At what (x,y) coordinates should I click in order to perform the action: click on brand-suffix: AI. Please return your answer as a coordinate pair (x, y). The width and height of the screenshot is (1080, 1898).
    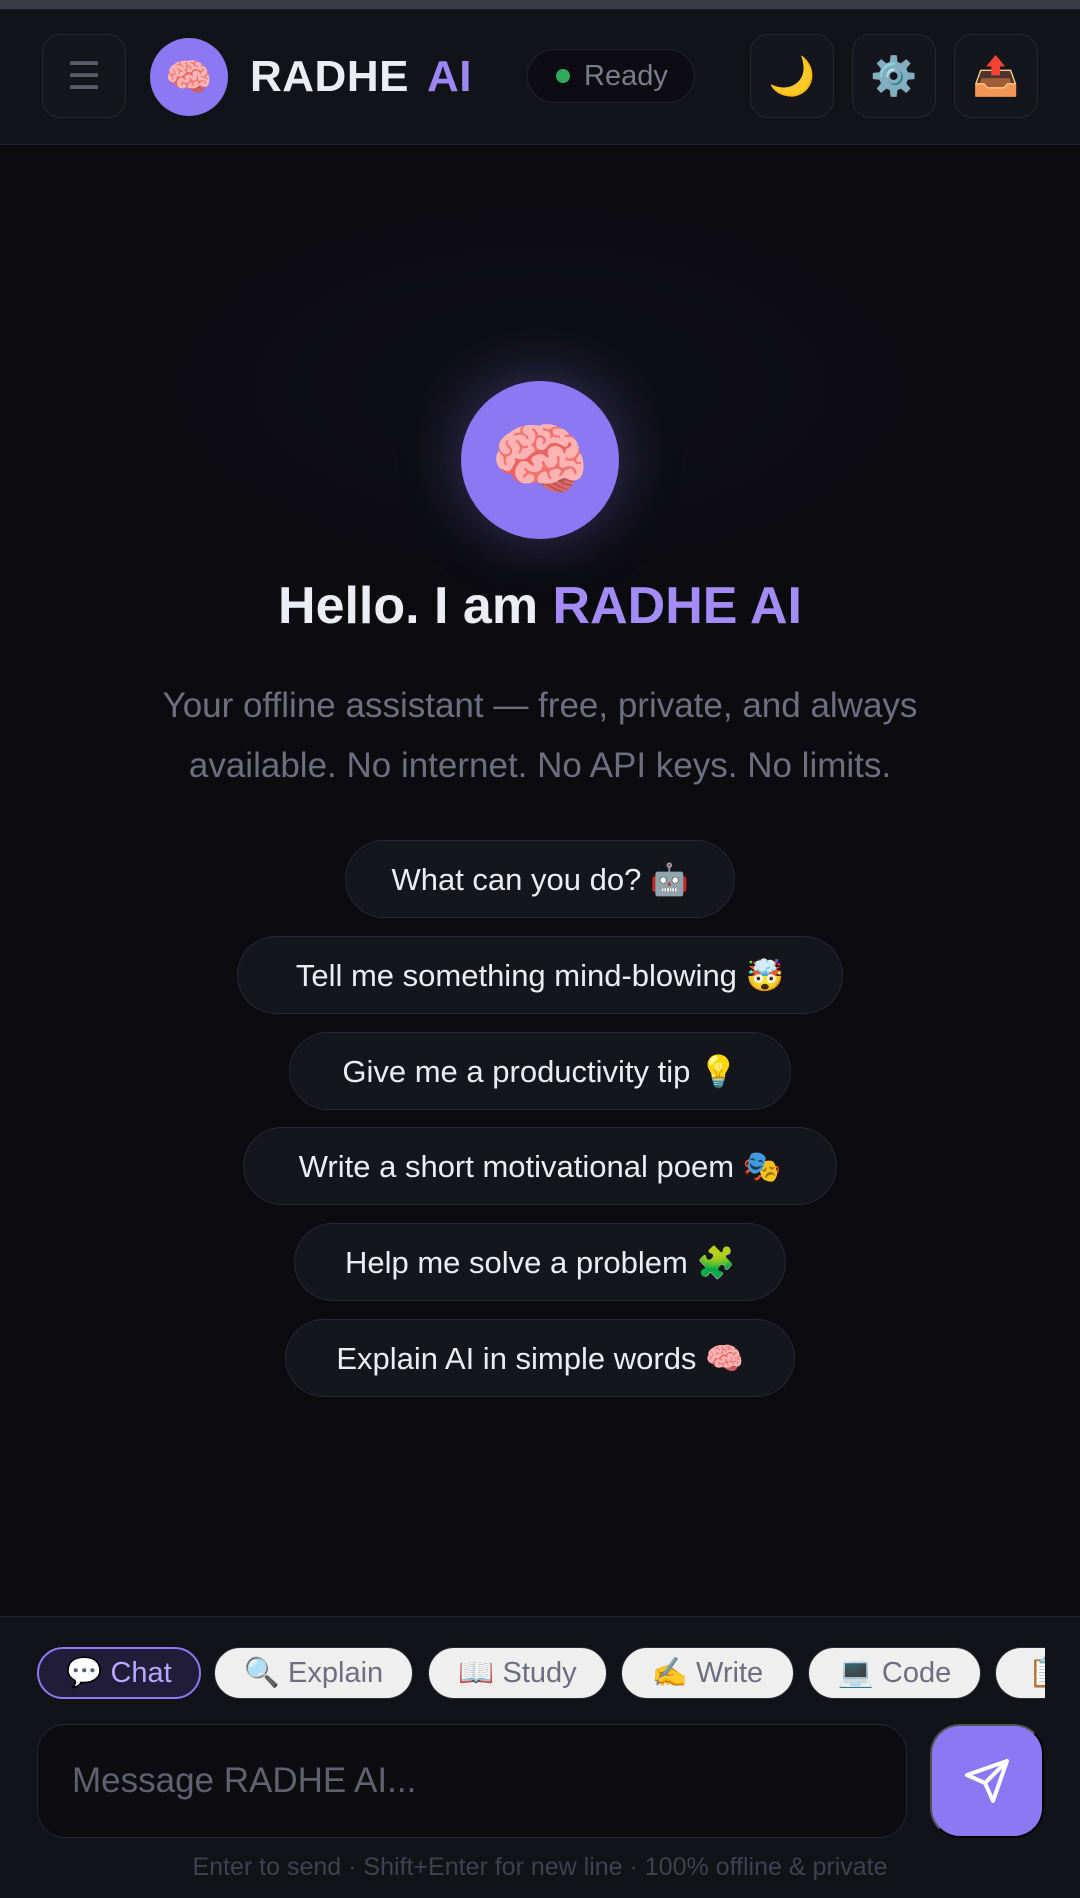
    Looking at the image, I should click on (449, 76).